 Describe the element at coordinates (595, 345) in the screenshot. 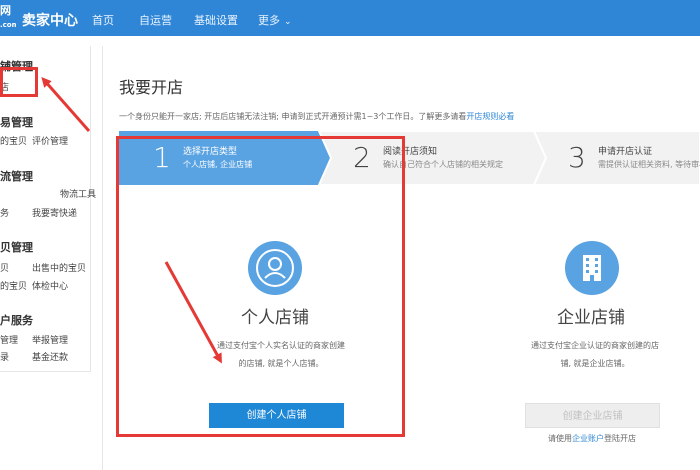

I see `desc-line: 通过支付宝企业认证的商家创建的店` at that location.